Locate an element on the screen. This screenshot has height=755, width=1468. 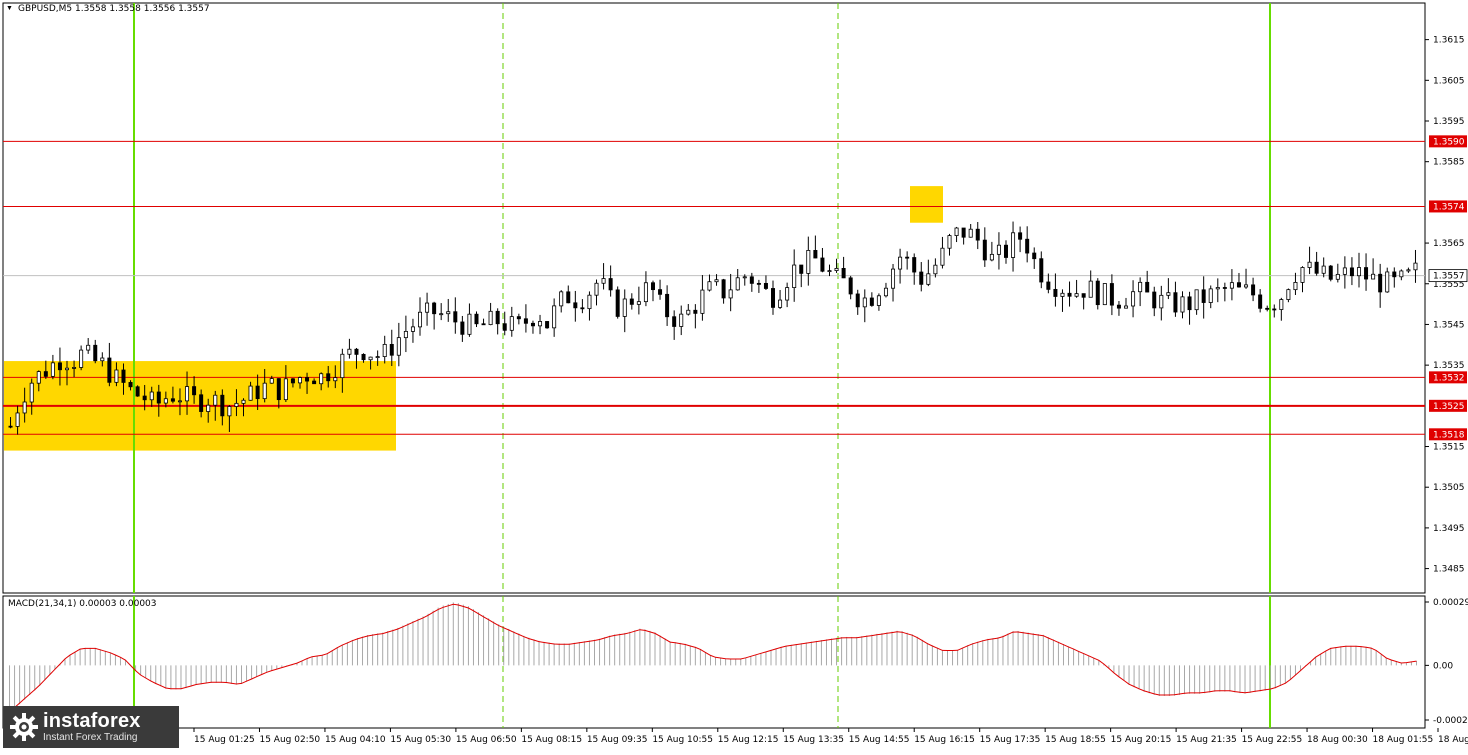
time-tick-label: 18 Aug 01:55 is located at coordinates (1403, 740).